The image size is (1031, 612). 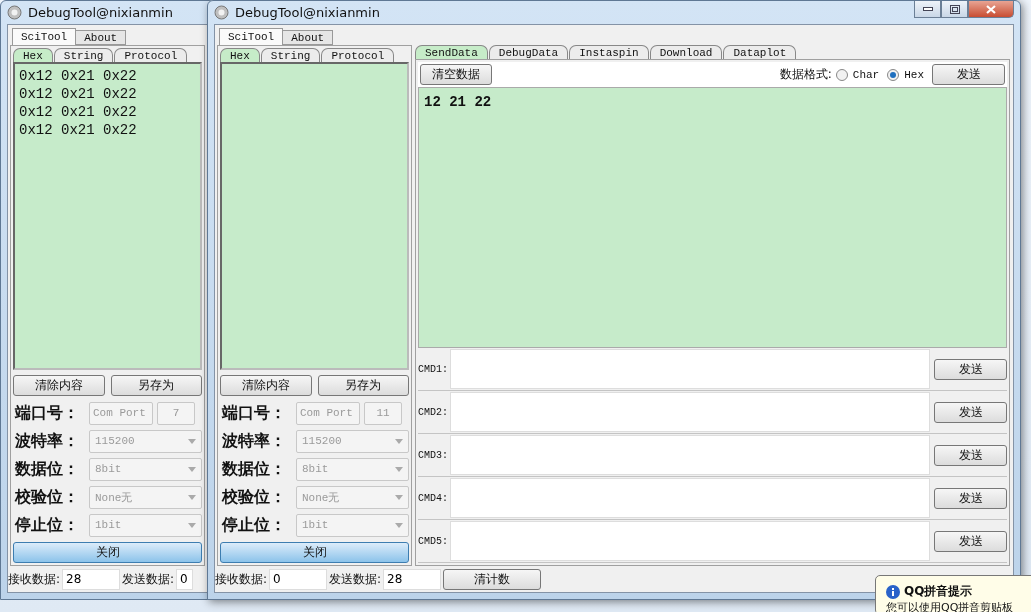 I want to click on command-label: CMD5:, so click(x=433, y=541).